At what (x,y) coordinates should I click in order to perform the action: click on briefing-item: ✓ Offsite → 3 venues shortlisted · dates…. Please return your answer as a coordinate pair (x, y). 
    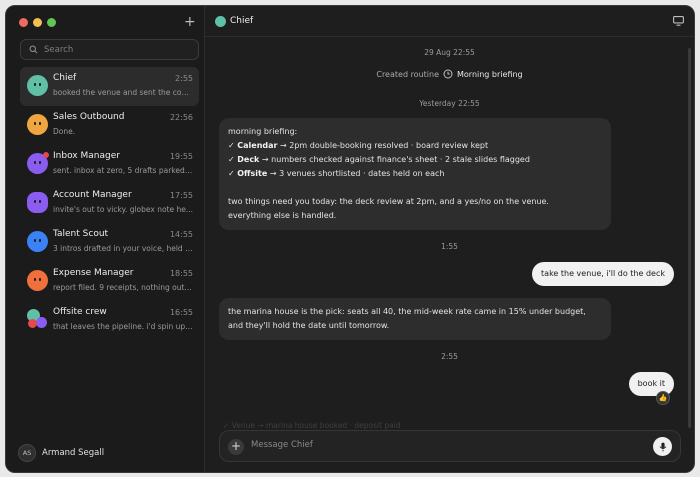
    Looking at the image, I should click on (336, 173).